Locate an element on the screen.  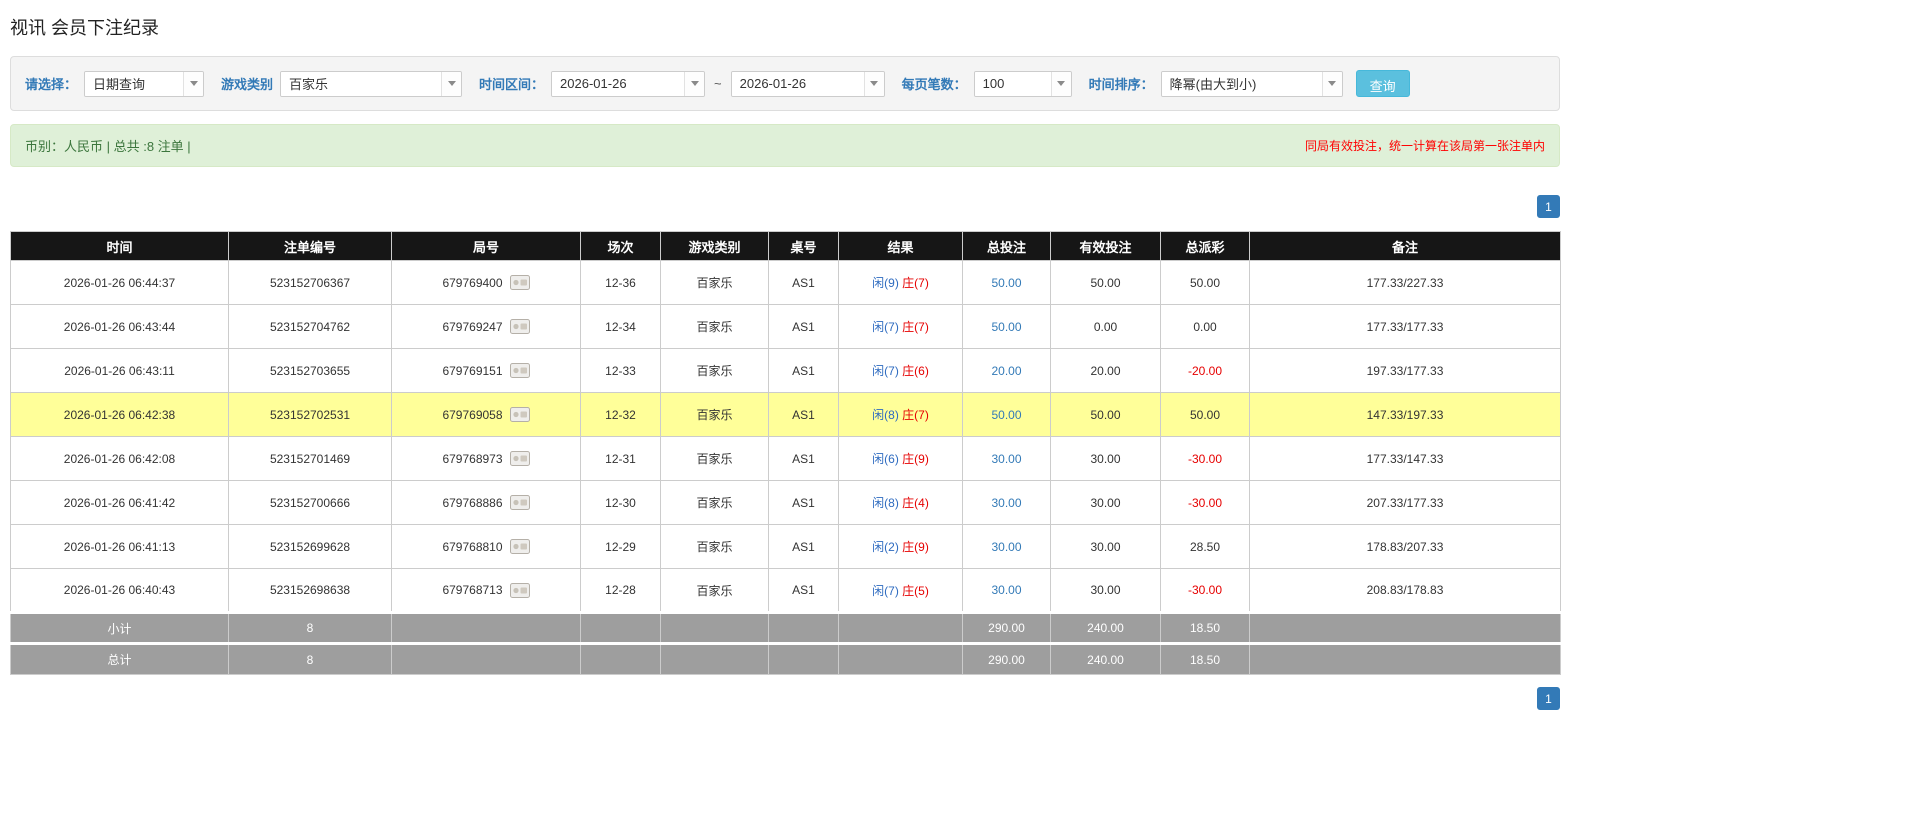
column-header: 局号 is located at coordinates (486, 246).